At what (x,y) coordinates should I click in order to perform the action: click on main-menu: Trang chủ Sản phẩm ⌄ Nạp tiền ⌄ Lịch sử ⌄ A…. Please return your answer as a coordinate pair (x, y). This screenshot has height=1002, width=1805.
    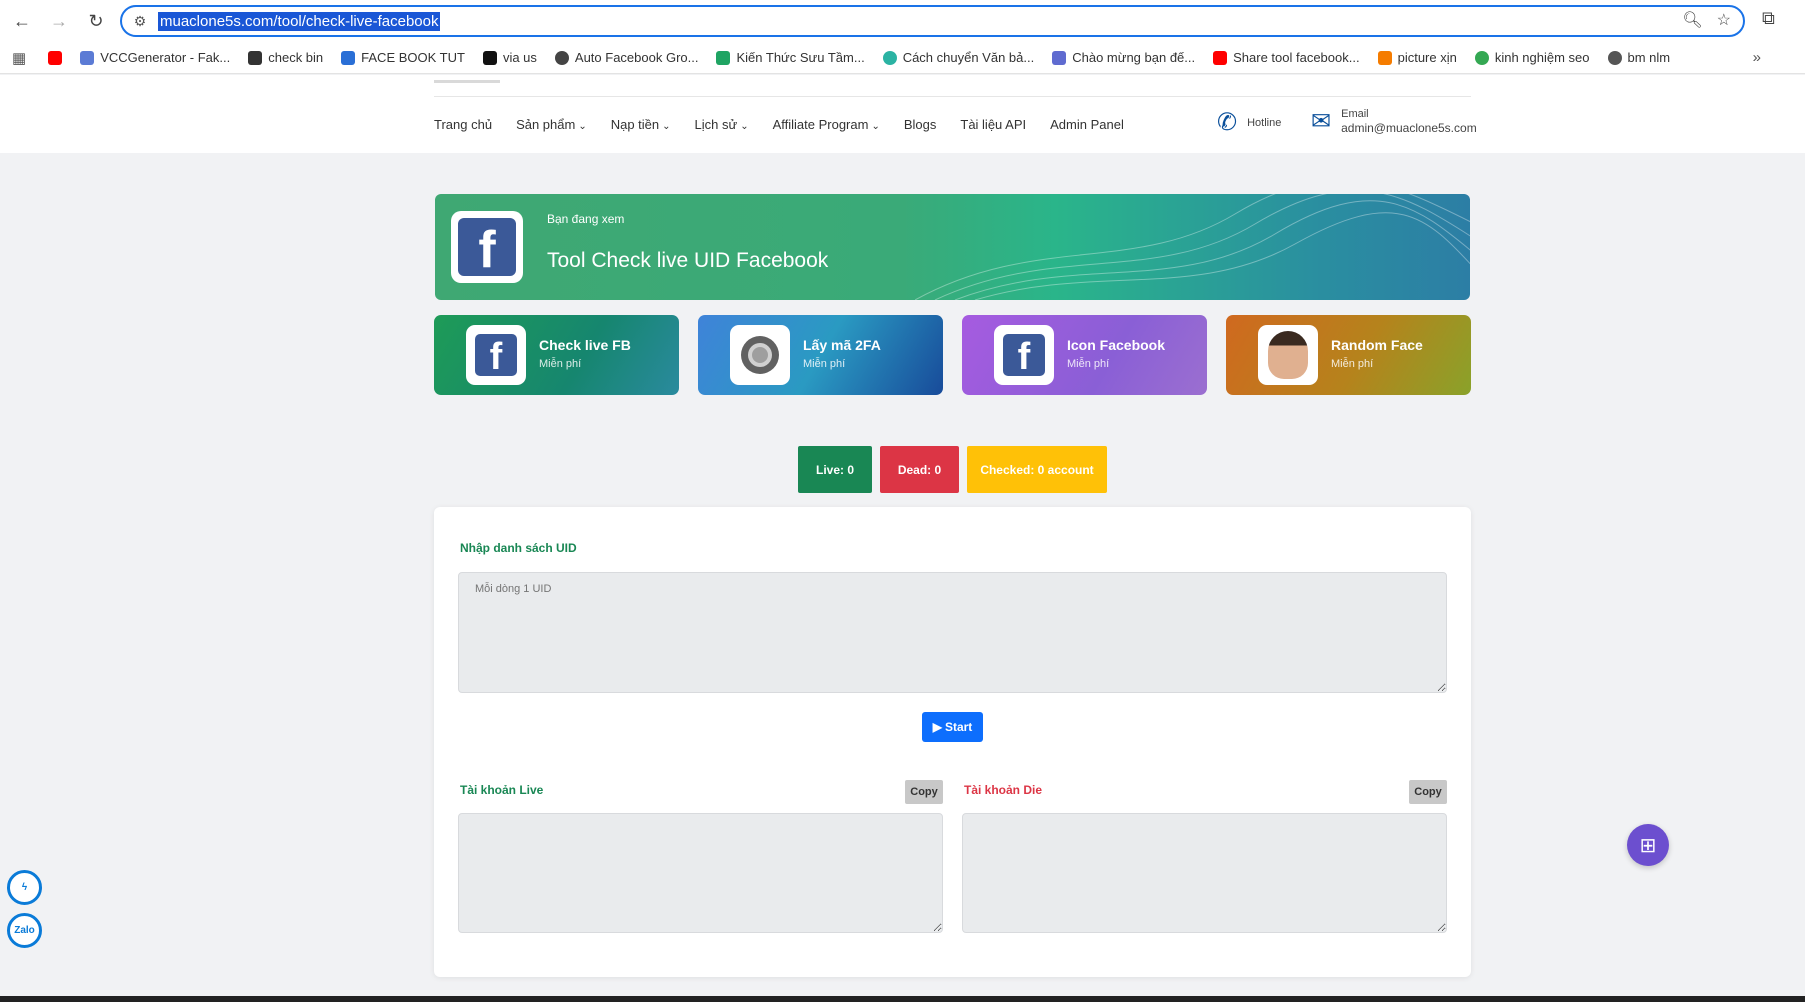
    Looking at the image, I should click on (779, 124).